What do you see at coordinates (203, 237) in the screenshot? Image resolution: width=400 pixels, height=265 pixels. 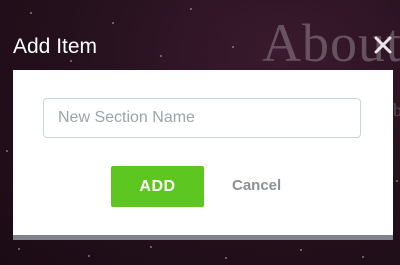 I see `dialog-footer-bar` at bounding box center [203, 237].